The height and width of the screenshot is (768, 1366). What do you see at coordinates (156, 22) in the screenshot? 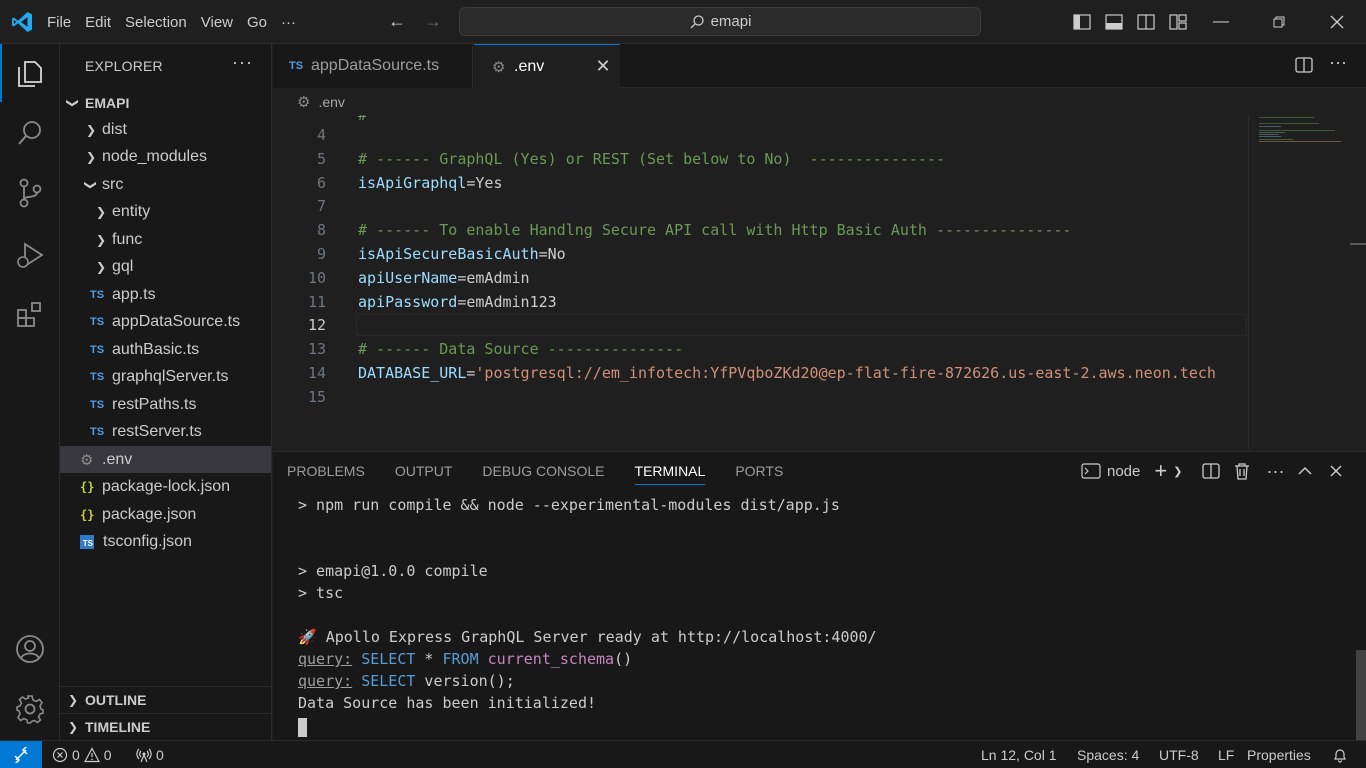
I see `menu-selection: Selection` at bounding box center [156, 22].